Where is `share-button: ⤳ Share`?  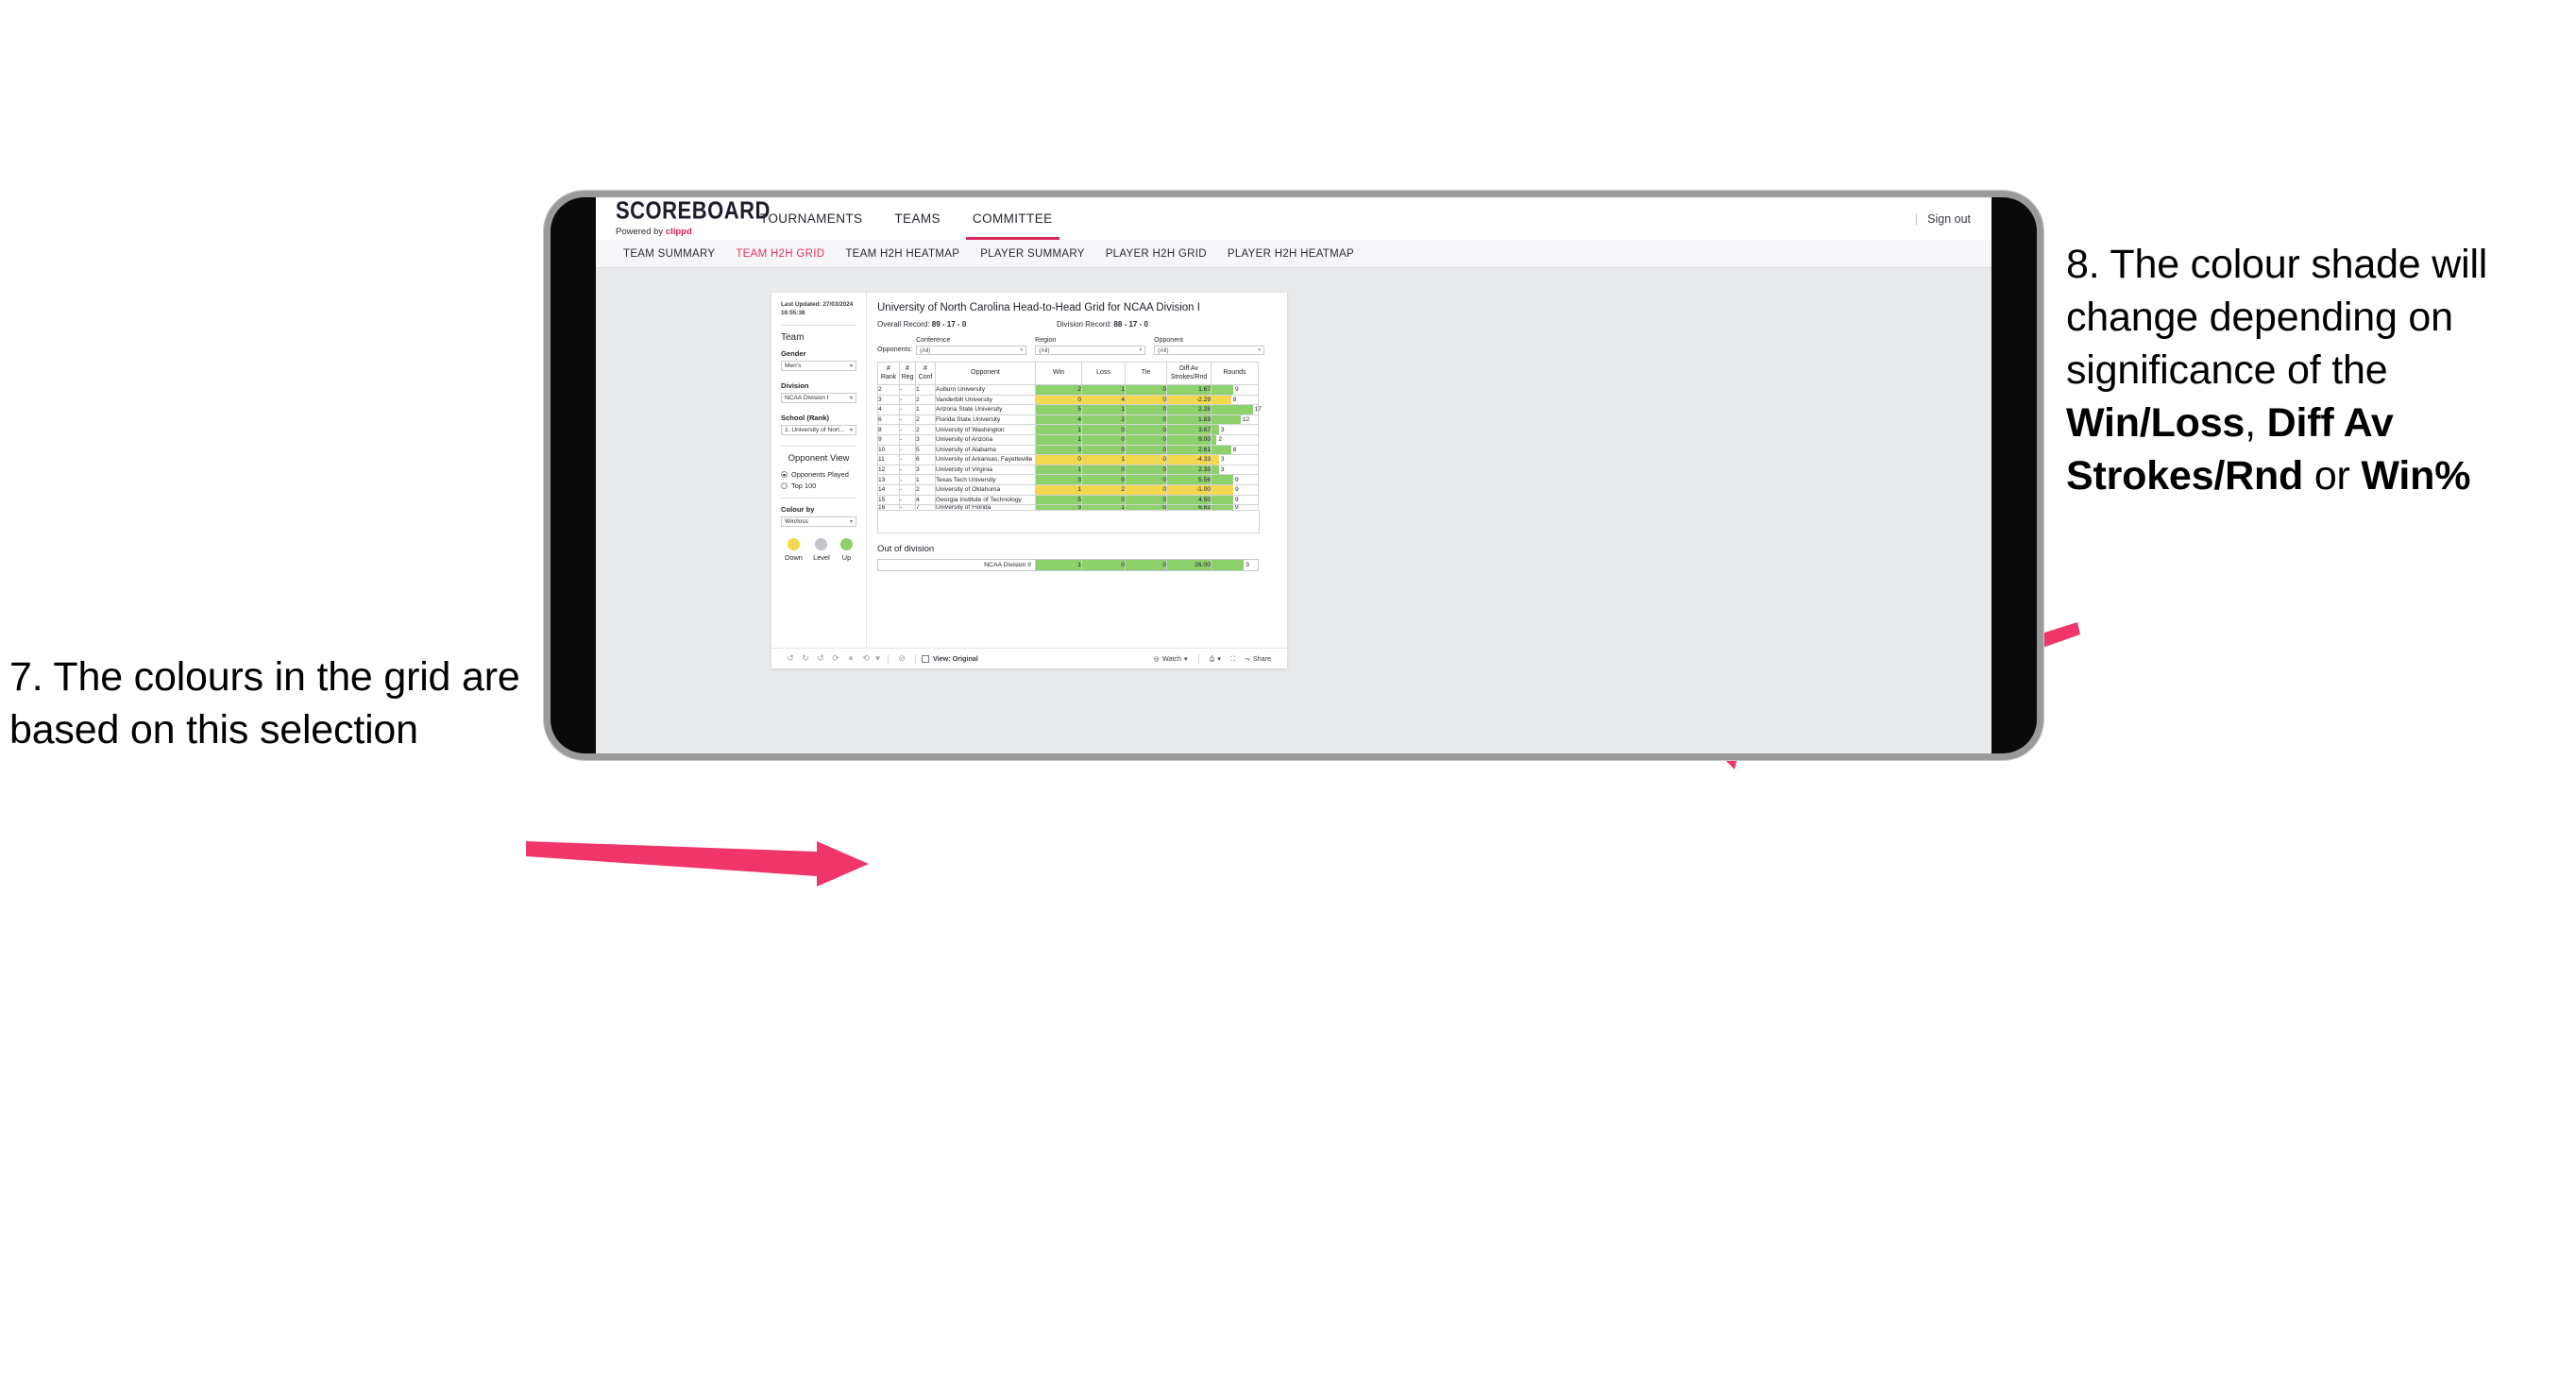
share-button: ⤳ Share is located at coordinates (1258, 659).